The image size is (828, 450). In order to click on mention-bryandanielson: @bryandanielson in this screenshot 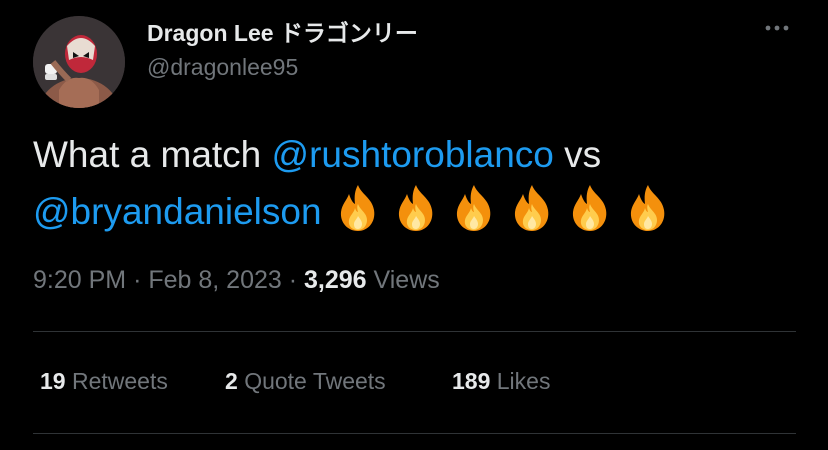, I will do `click(177, 211)`.